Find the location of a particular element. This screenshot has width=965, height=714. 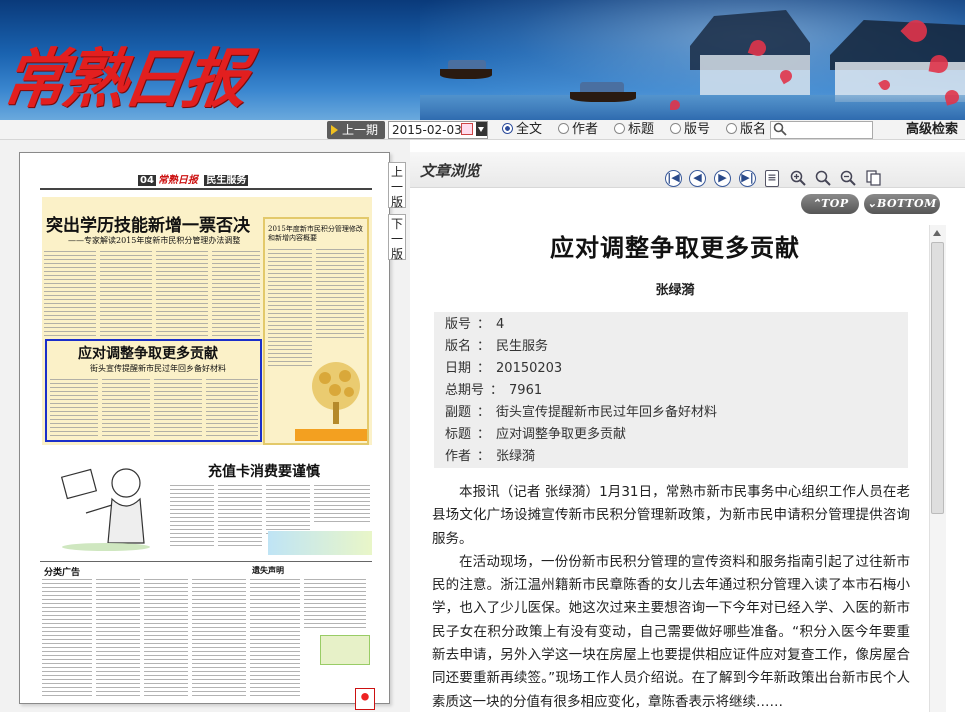

sidebar-footer-bar is located at coordinates (331, 435).